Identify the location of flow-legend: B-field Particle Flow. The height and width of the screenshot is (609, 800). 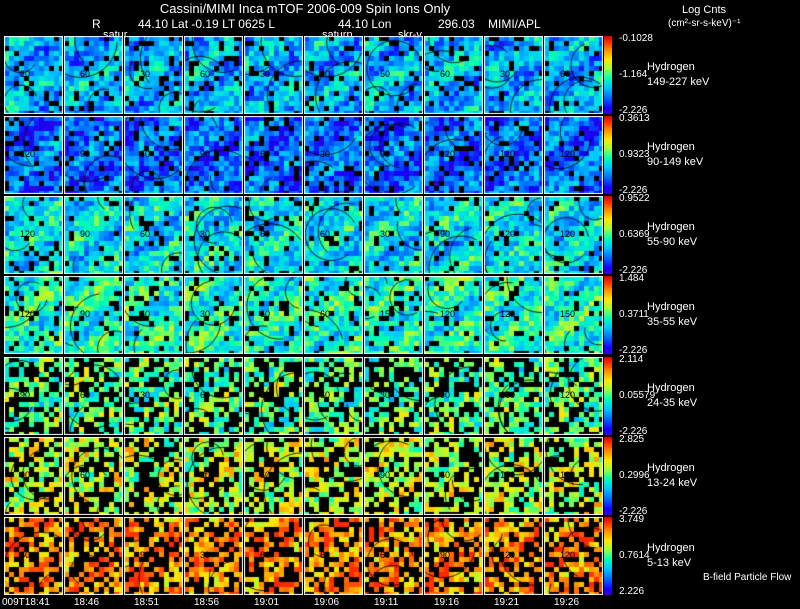
(747, 577).